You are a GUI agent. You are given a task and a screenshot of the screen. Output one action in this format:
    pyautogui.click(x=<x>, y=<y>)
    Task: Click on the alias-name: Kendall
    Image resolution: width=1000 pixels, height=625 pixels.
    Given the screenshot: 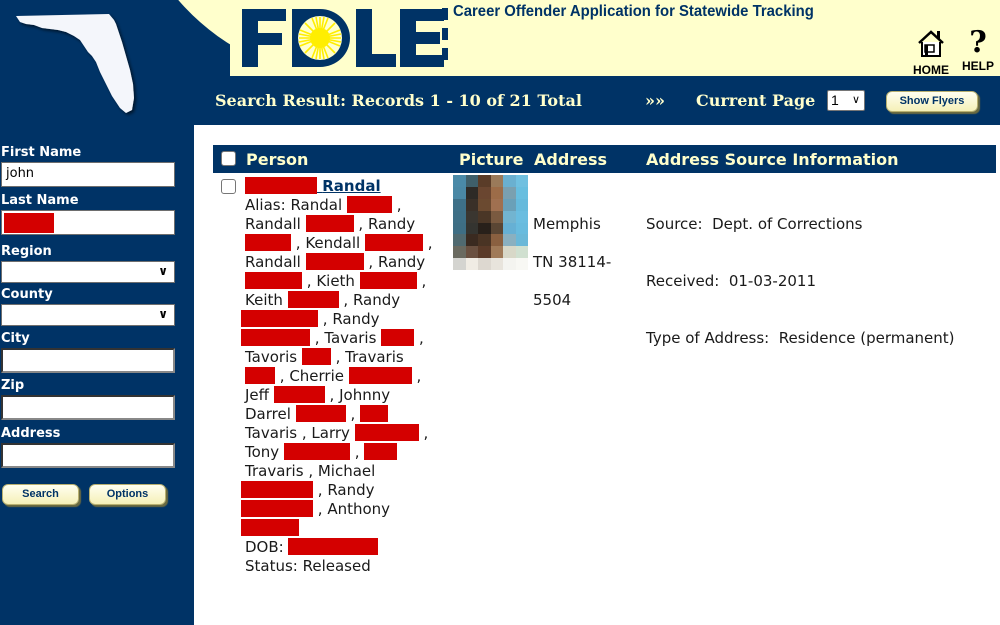 What is the action you would take?
    pyautogui.click(x=333, y=243)
    